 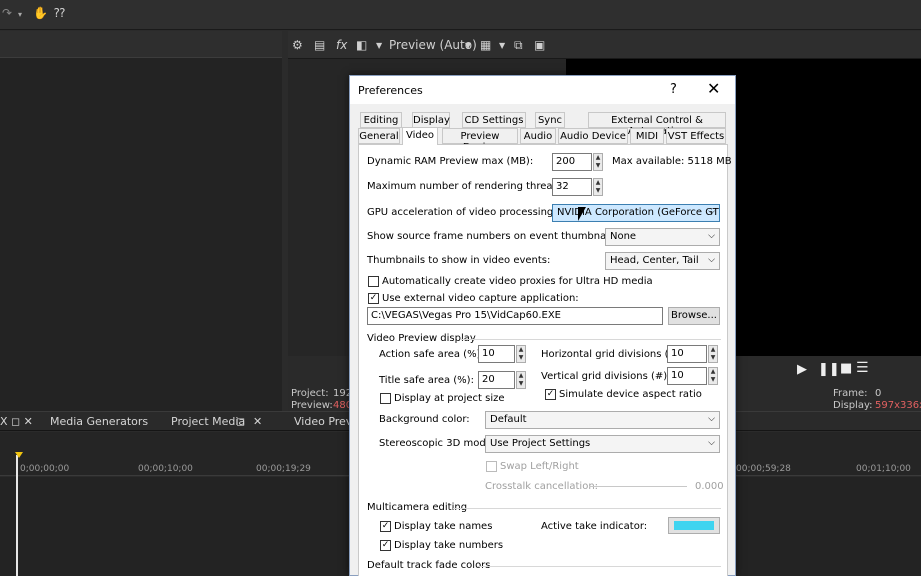 What do you see at coordinates (257, 421) in the screenshot?
I see `close-icon: ✕` at bounding box center [257, 421].